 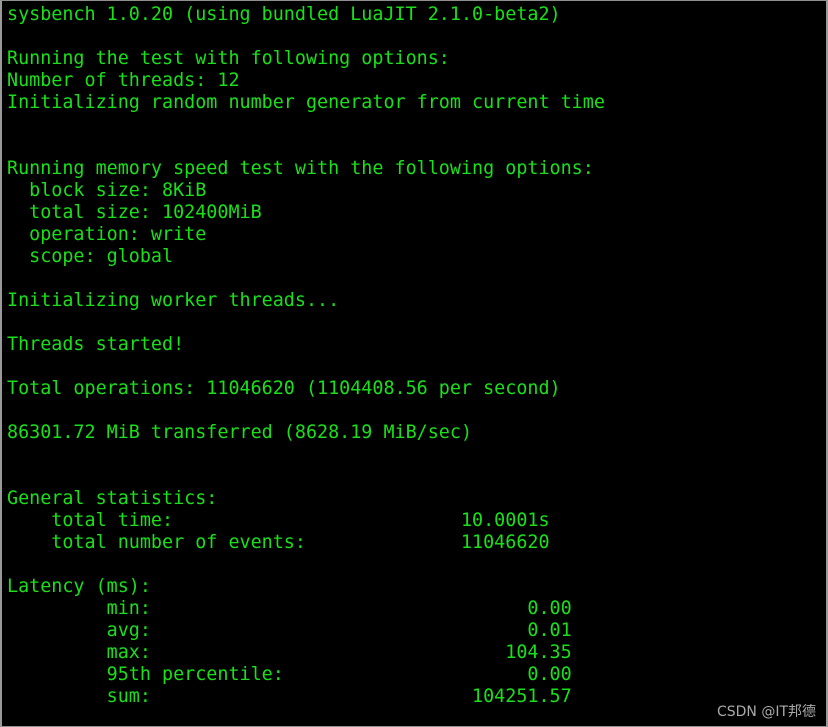 I want to click on terminal-line: operation: write, so click(x=107, y=234).